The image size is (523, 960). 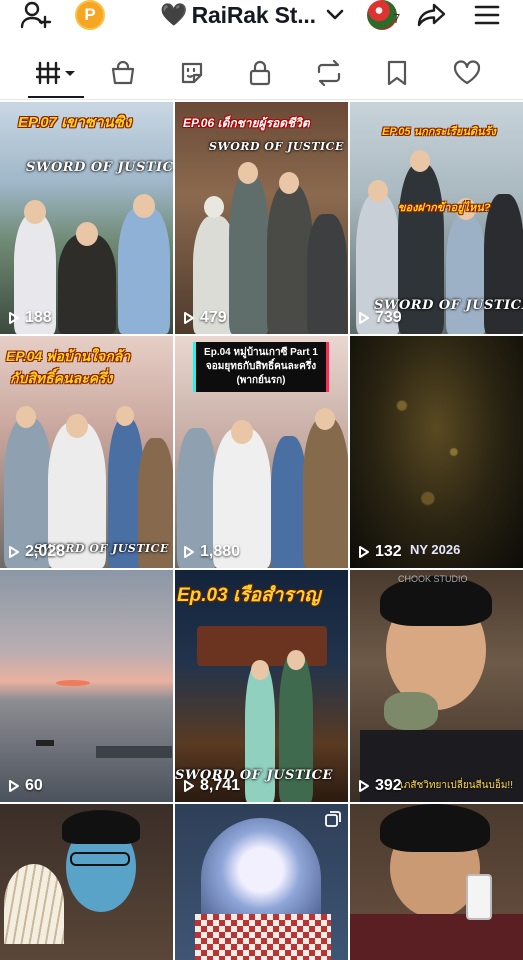 What do you see at coordinates (436, 937) in the screenshot?
I see `robe` at bounding box center [436, 937].